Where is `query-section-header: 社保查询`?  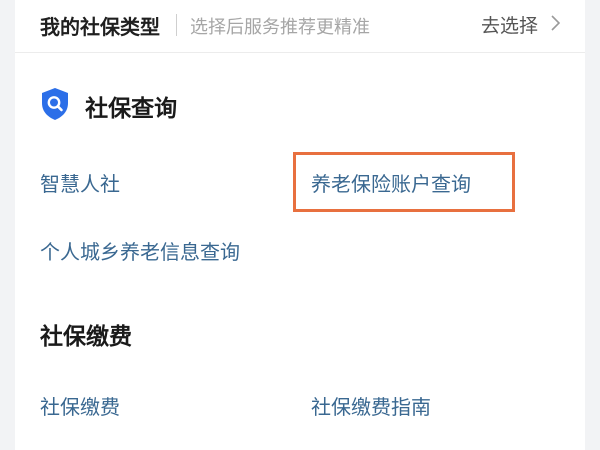
query-section-header: 社保查询 is located at coordinates (108, 106).